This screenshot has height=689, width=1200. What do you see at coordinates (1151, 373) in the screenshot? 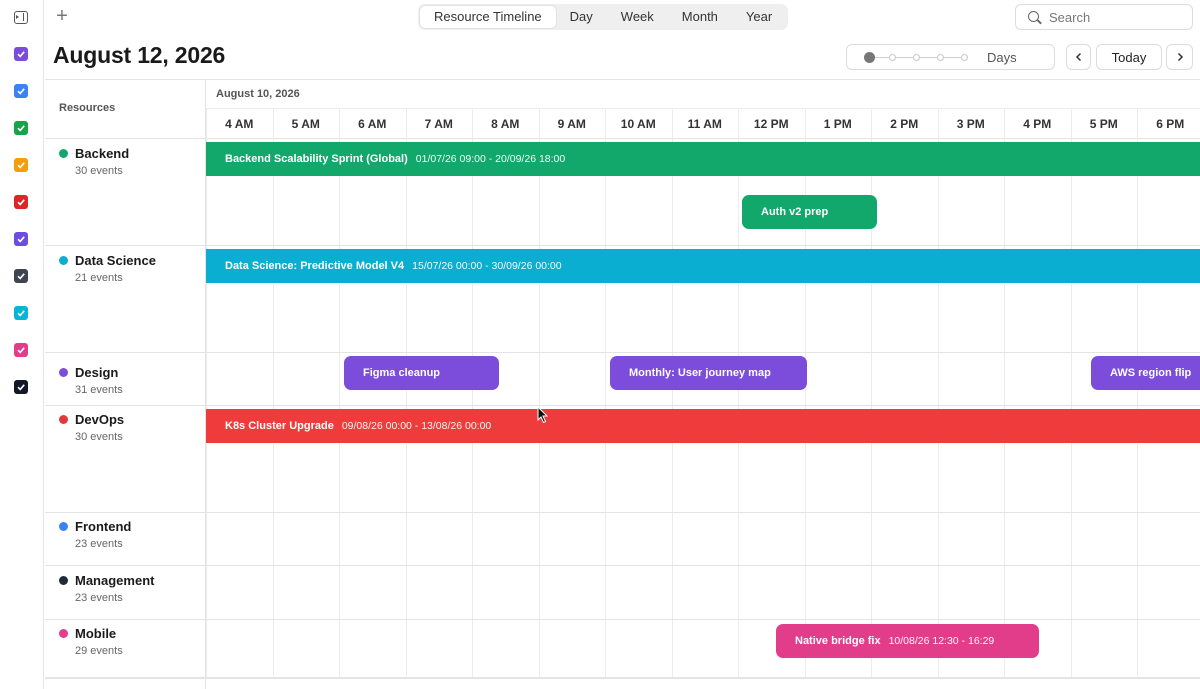
I see `event-title: AWS region flip` at bounding box center [1151, 373].